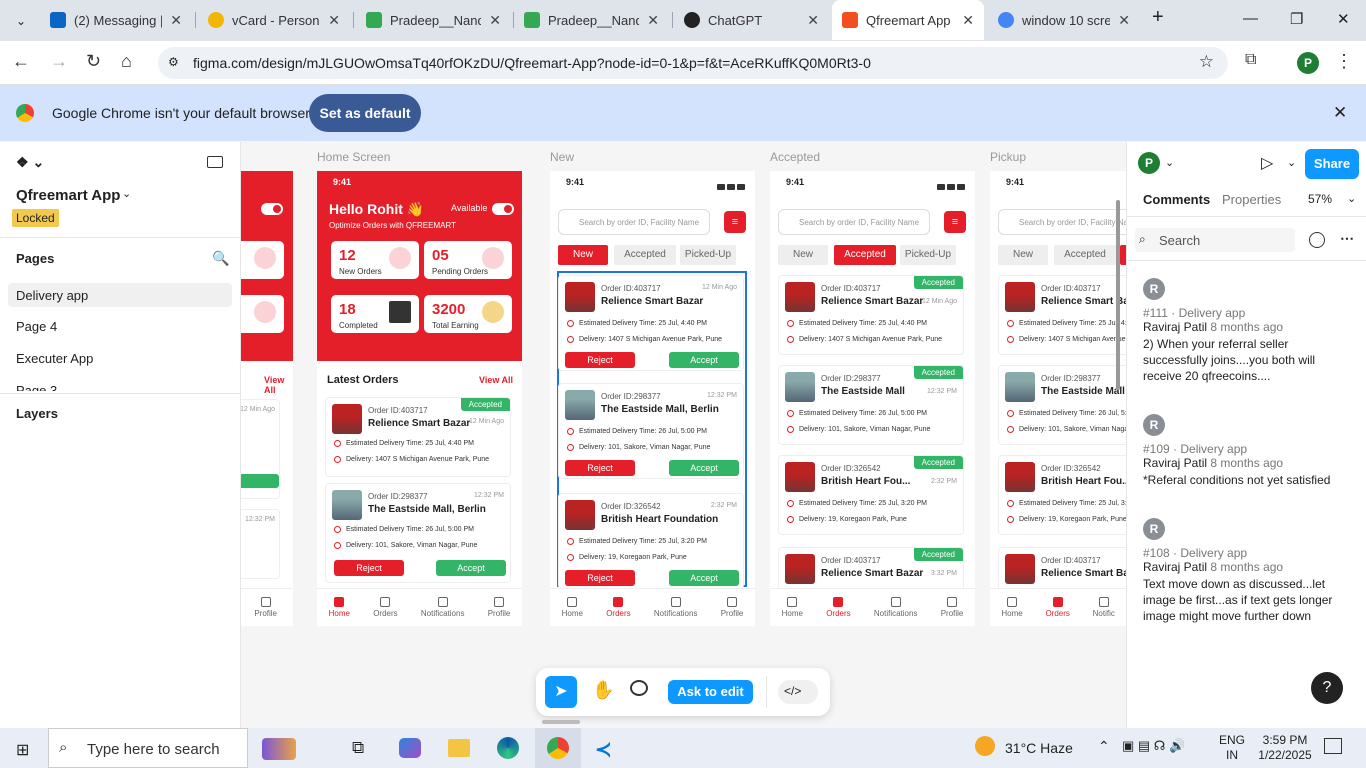 Image resolution: width=1366 pixels, height=768 pixels. Describe the element at coordinates (603, 690) in the screenshot. I see `hand-tool-icon: ✋` at that location.